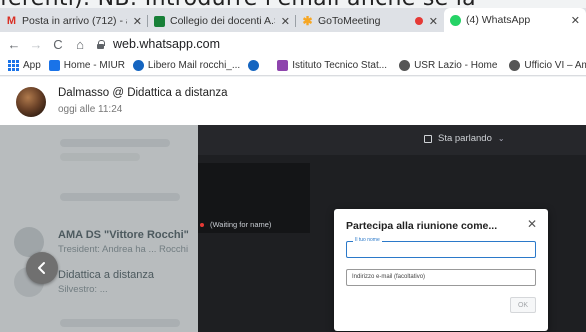  Describe the element at coordinates (367, 240) in the screenshot. I see `name-field-label: Il tuo nome` at that location.